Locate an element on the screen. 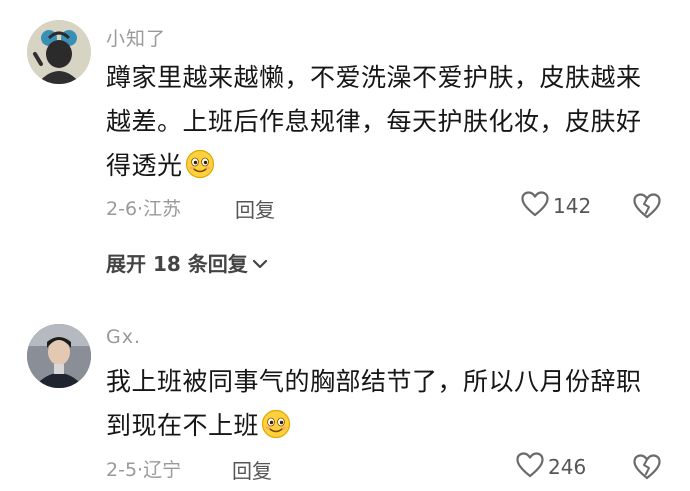 The height and width of the screenshot is (491, 690). like-count: 246 is located at coordinates (567, 467).